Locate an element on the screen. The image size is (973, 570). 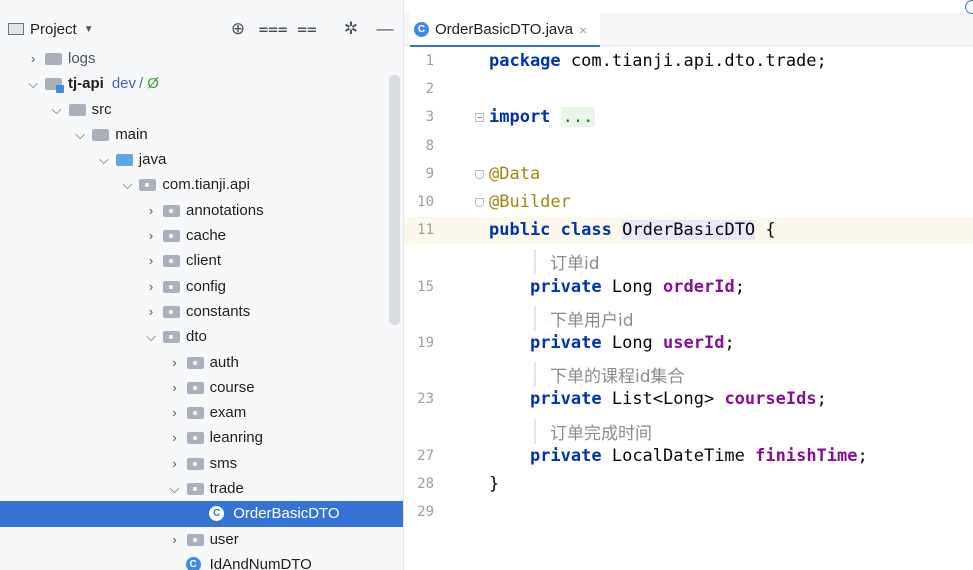
tree-item-leanring: › leanring is located at coordinates (201, 437).